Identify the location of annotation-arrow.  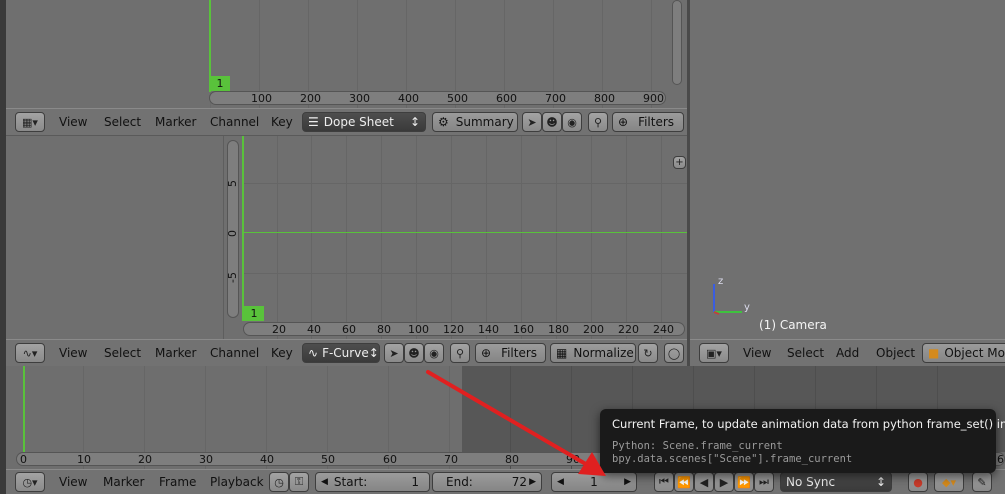
(516, 423).